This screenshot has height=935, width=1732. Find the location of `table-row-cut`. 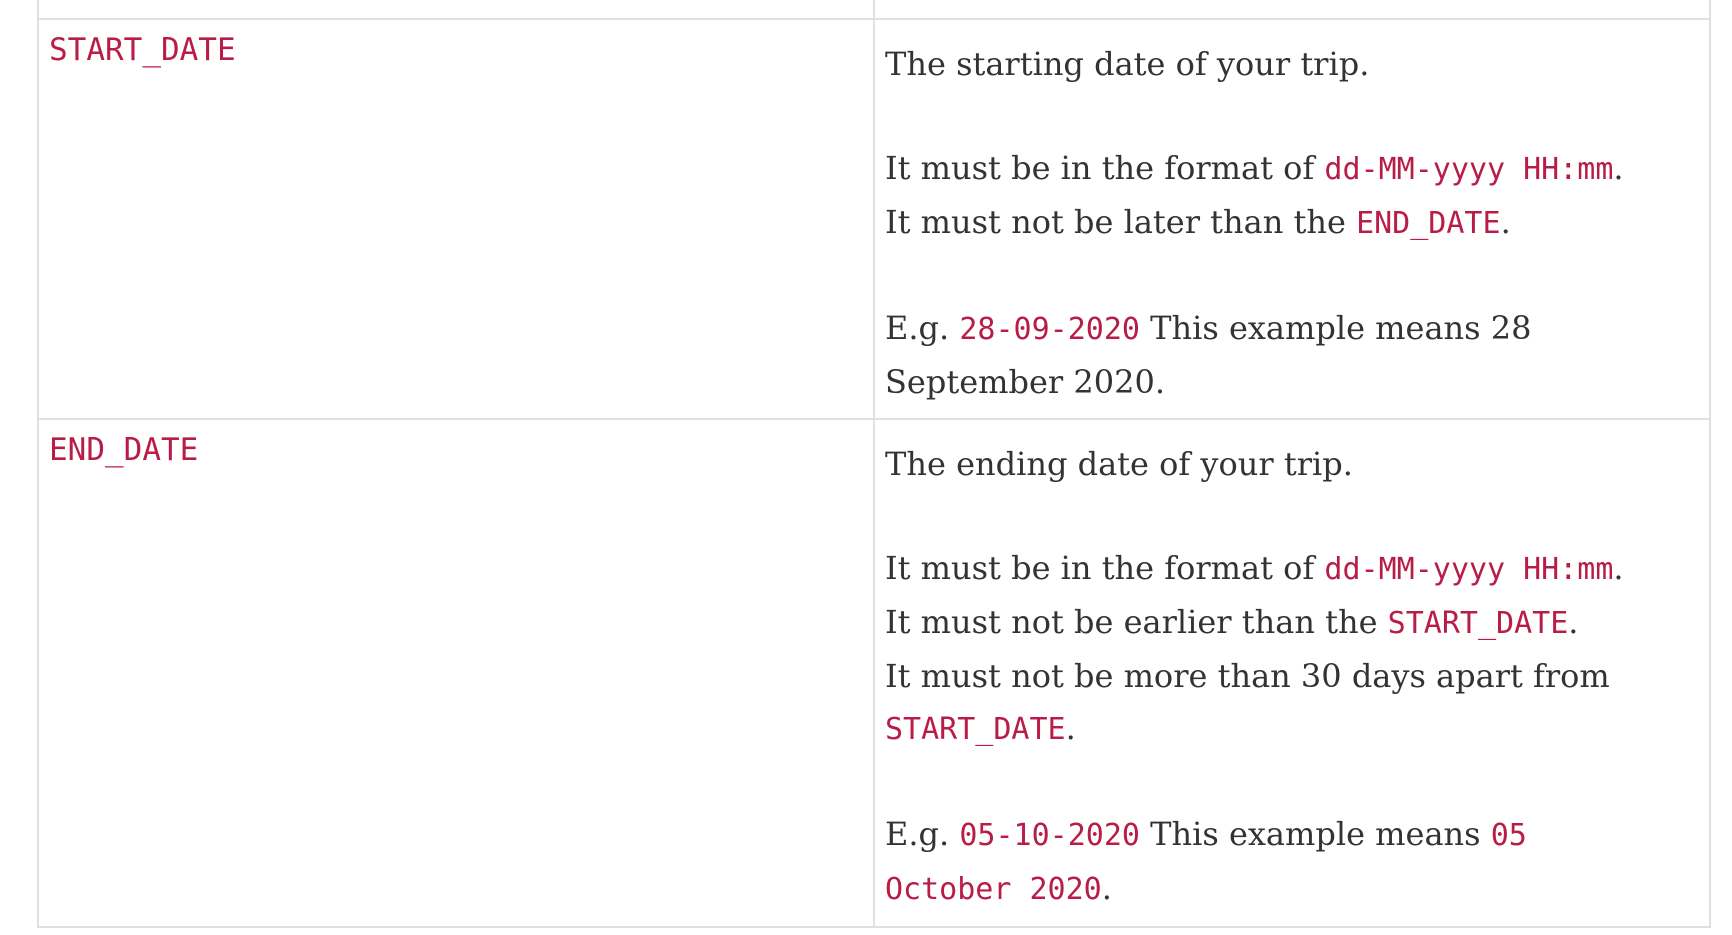

table-row-cut is located at coordinates (874, 10).